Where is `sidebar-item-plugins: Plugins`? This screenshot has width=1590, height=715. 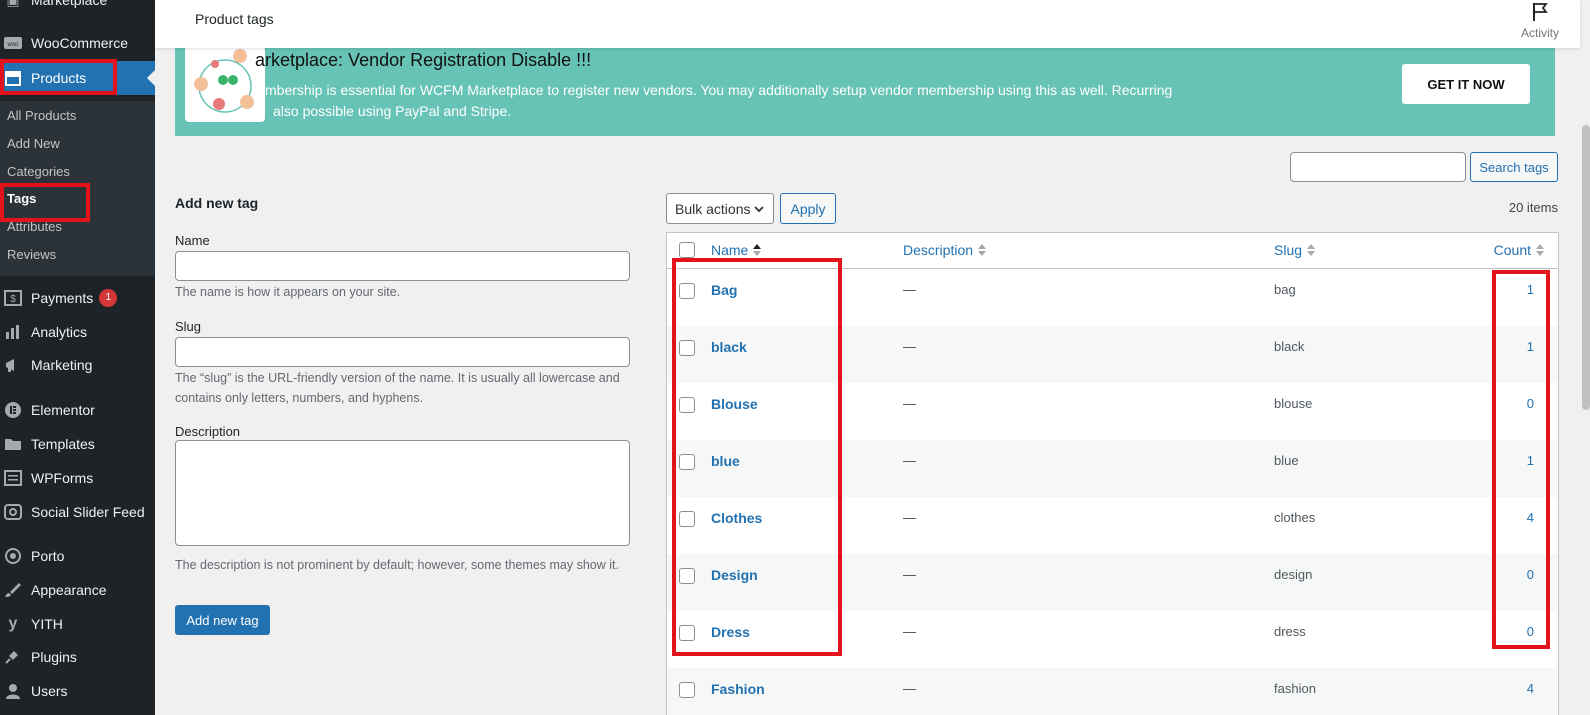 sidebar-item-plugins: Plugins is located at coordinates (77, 657).